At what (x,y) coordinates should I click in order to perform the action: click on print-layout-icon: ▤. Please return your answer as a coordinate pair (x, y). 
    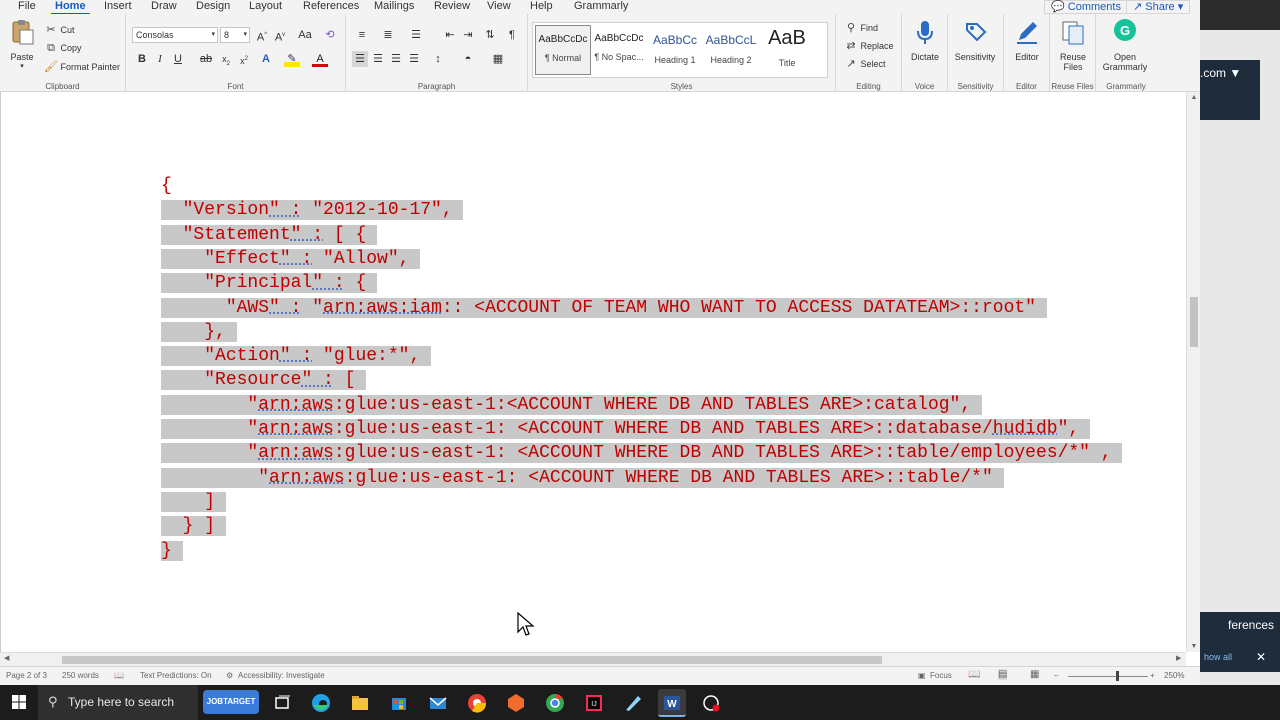
    Looking at the image, I should click on (1002, 674).